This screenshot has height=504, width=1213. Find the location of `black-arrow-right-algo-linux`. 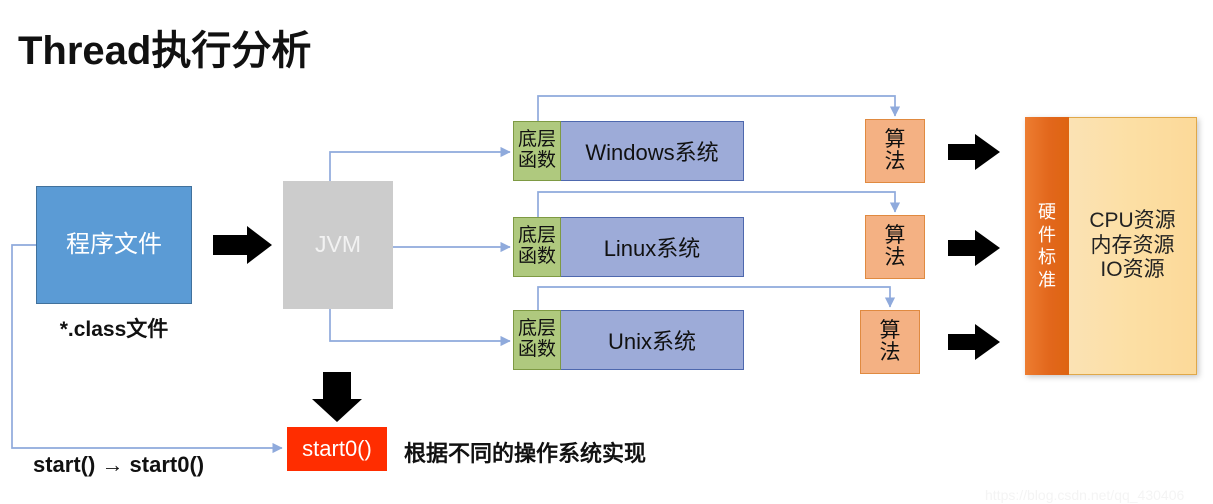

black-arrow-right-algo-linux is located at coordinates (974, 248).